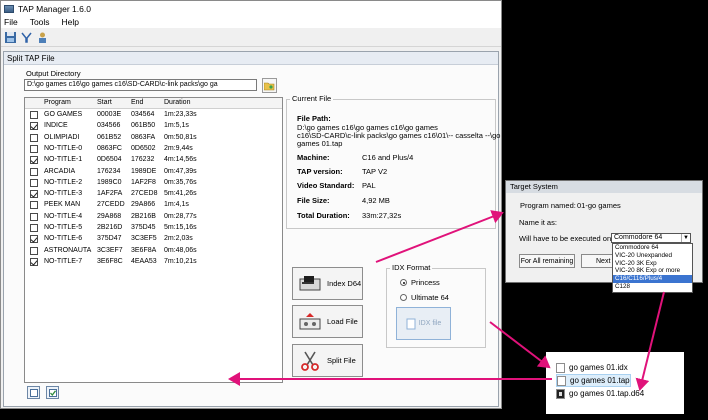 The width and height of the screenshot is (708, 420). Describe the element at coordinates (110, 194) in the screenshot. I see `start-cell: 1AF2FA` at that location.